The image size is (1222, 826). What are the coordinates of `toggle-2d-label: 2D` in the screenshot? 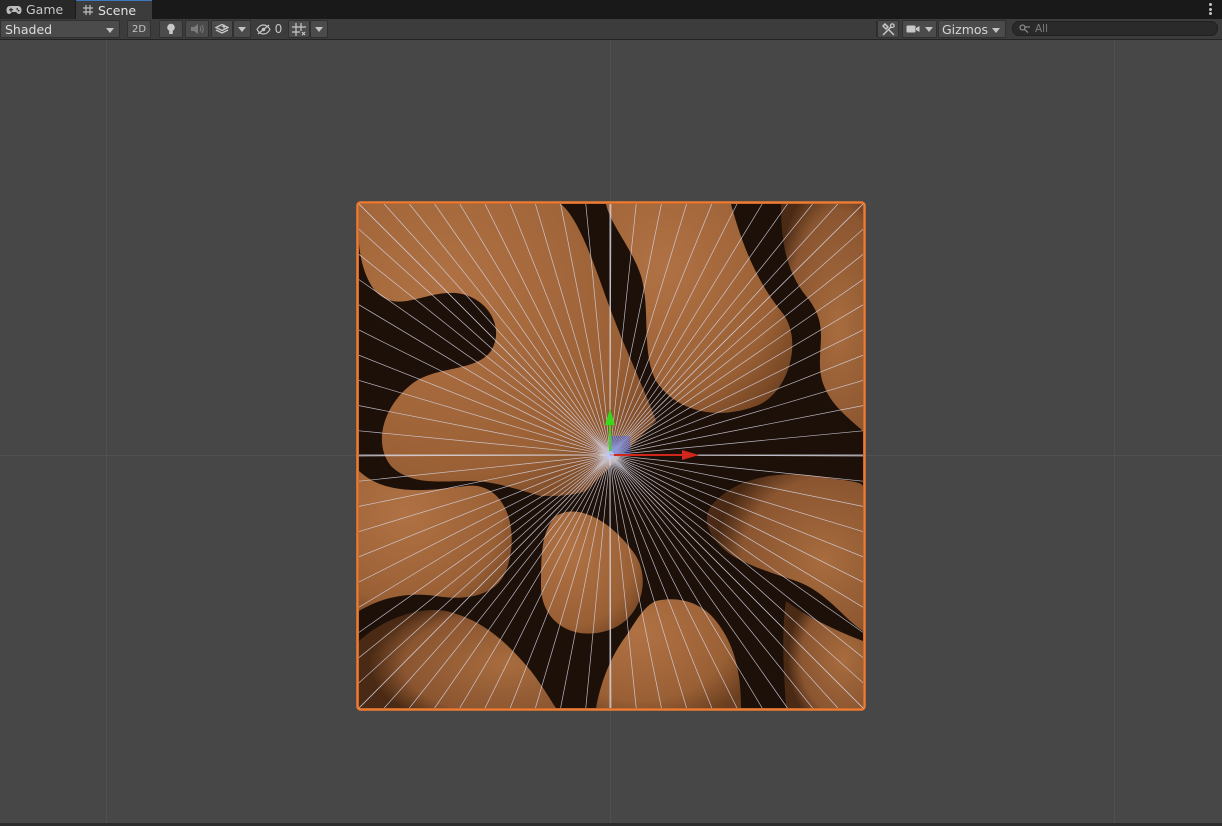 It's located at (139, 29).